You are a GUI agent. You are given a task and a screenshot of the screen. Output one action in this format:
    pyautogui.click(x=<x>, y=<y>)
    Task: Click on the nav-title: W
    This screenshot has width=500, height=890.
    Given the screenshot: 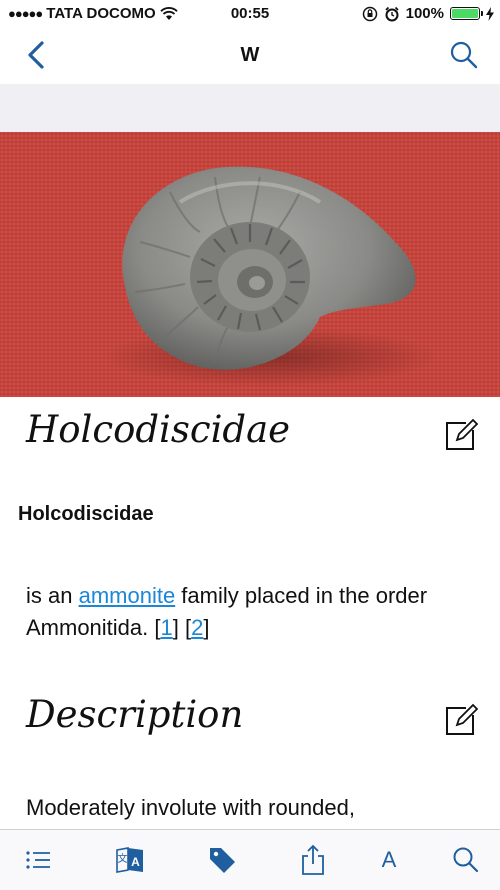 What is the action you would take?
    pyautogui.click(x=250, y=55)
    